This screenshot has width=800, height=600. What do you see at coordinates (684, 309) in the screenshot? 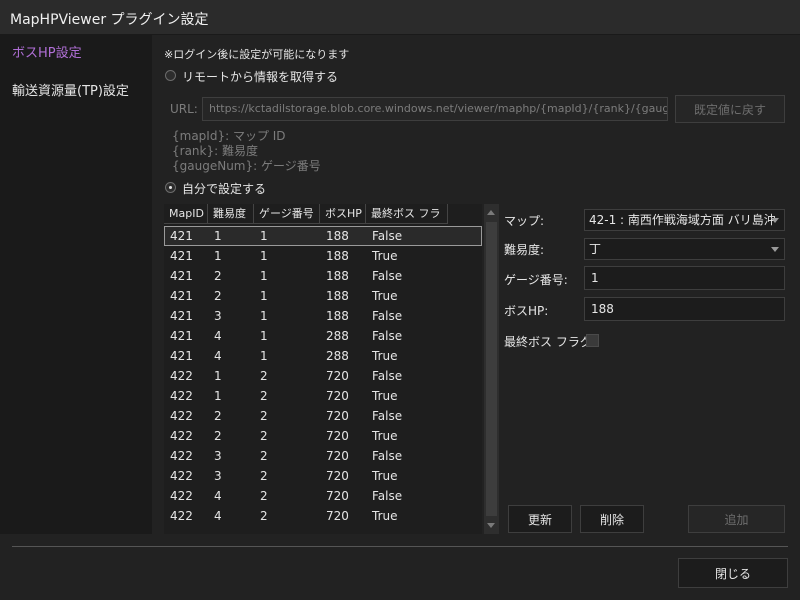
I see `hp-input: 188` at bounding box center [684, 309].